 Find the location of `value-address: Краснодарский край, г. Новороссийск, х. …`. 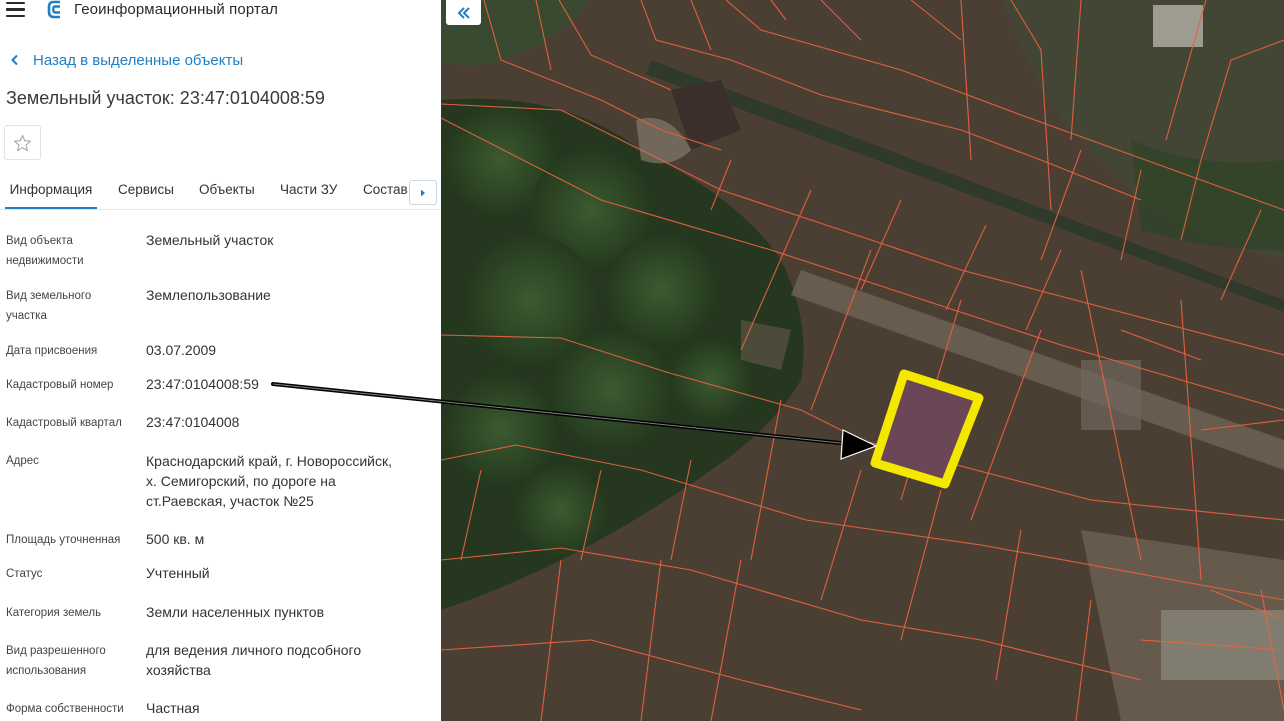

value-address: Краснодарский край, г. Новороссийск, х. … is located at coordinates (269, 481).